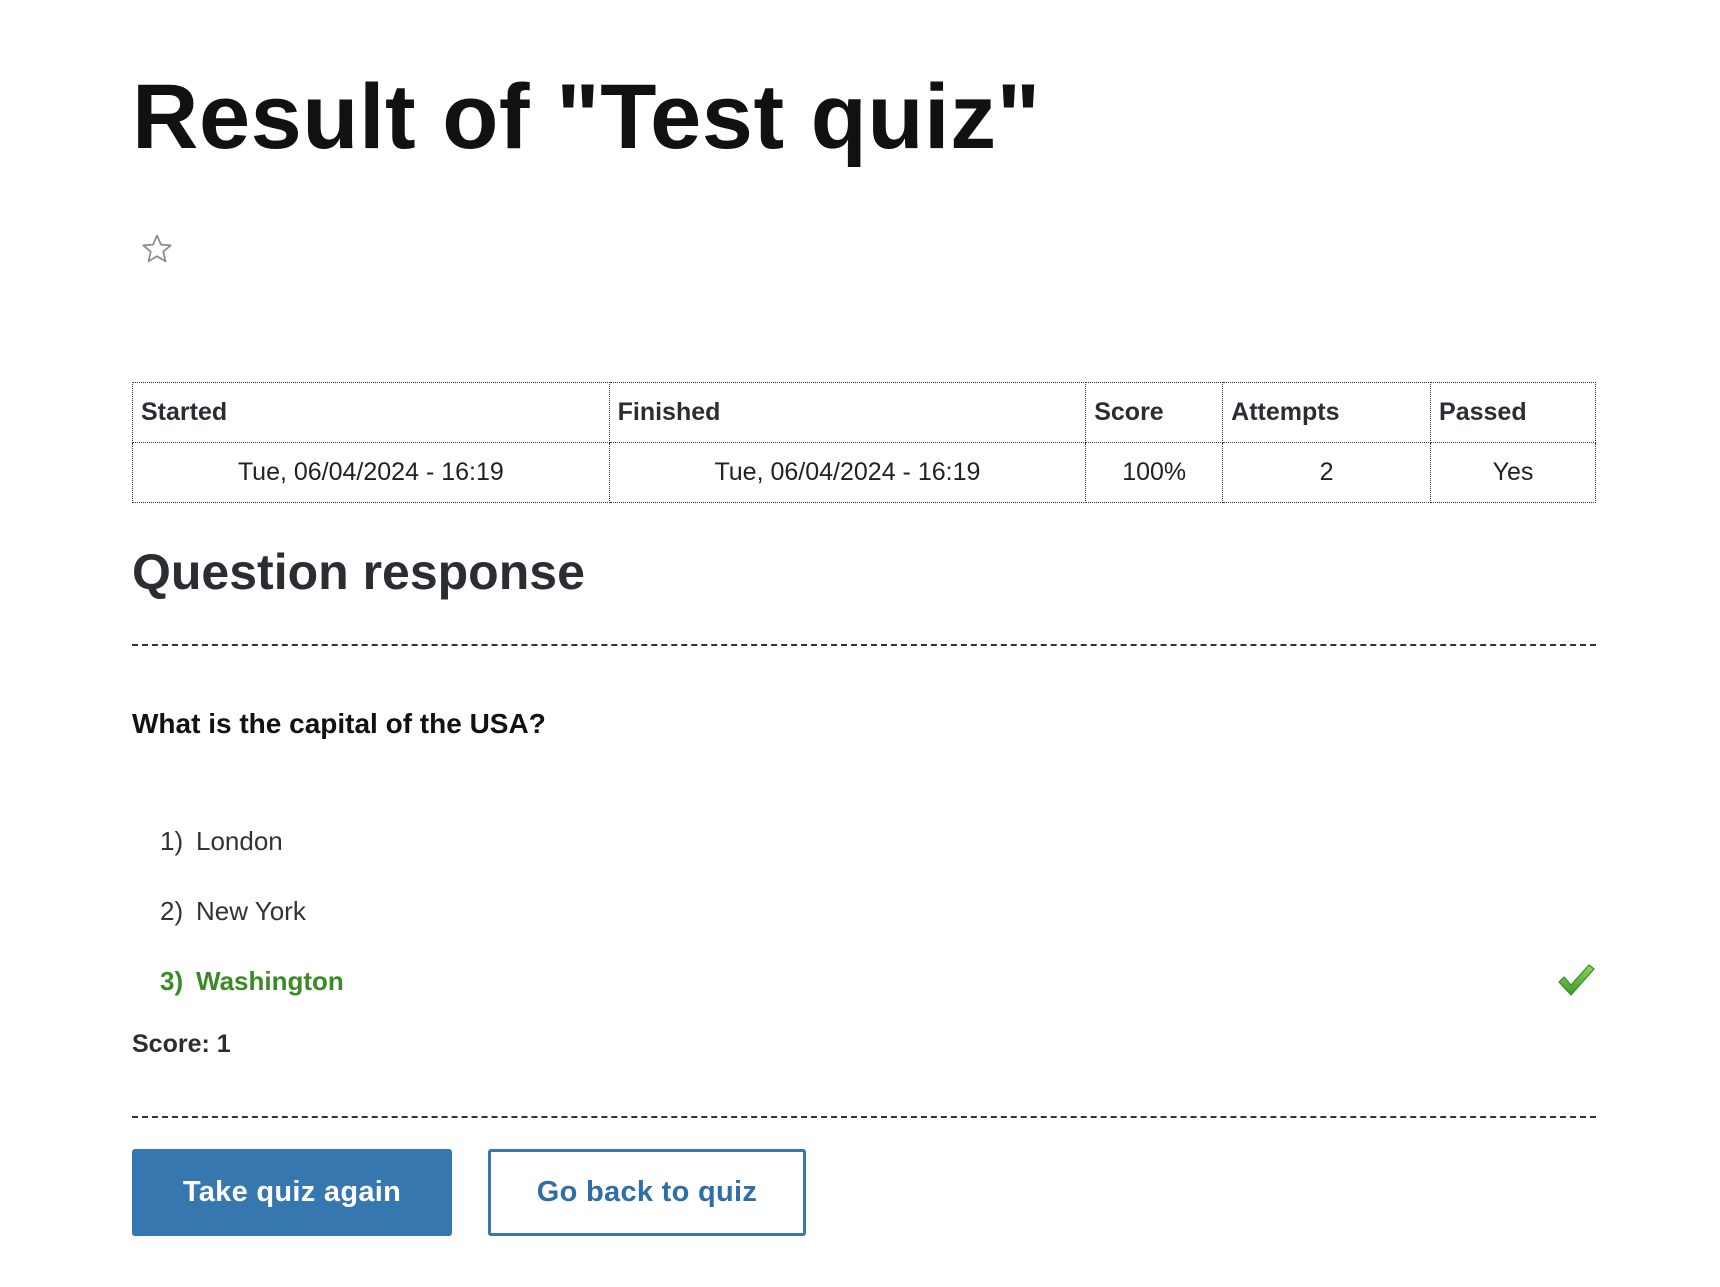 This screenshot has height=1287, width=1720. I want to click on answer-number: 3), so click(172, 980).